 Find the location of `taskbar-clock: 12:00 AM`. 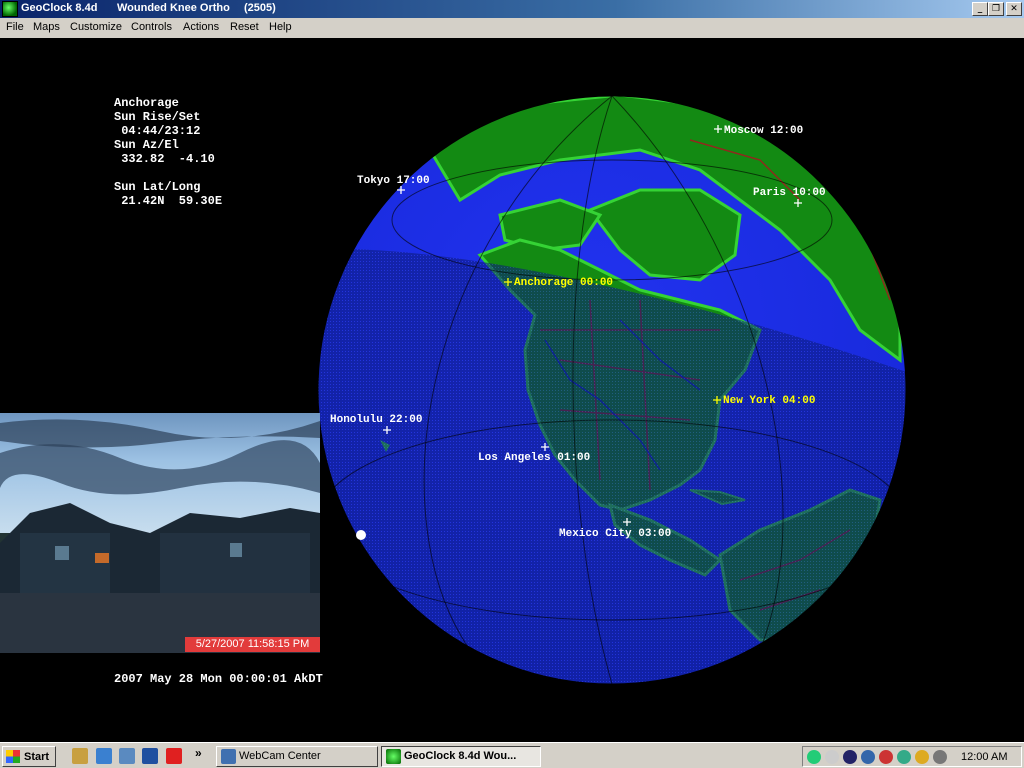

taskbar-clock: 12:00 AM is located at coordinates (984, 757).